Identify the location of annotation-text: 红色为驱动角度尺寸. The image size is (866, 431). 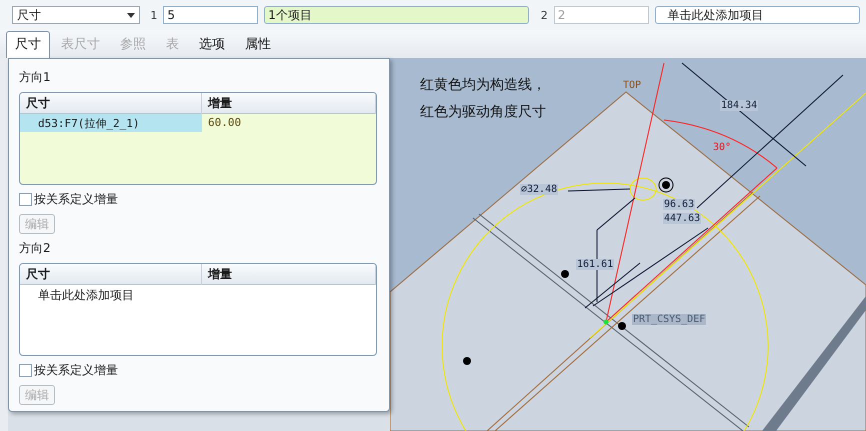
(483, 112).